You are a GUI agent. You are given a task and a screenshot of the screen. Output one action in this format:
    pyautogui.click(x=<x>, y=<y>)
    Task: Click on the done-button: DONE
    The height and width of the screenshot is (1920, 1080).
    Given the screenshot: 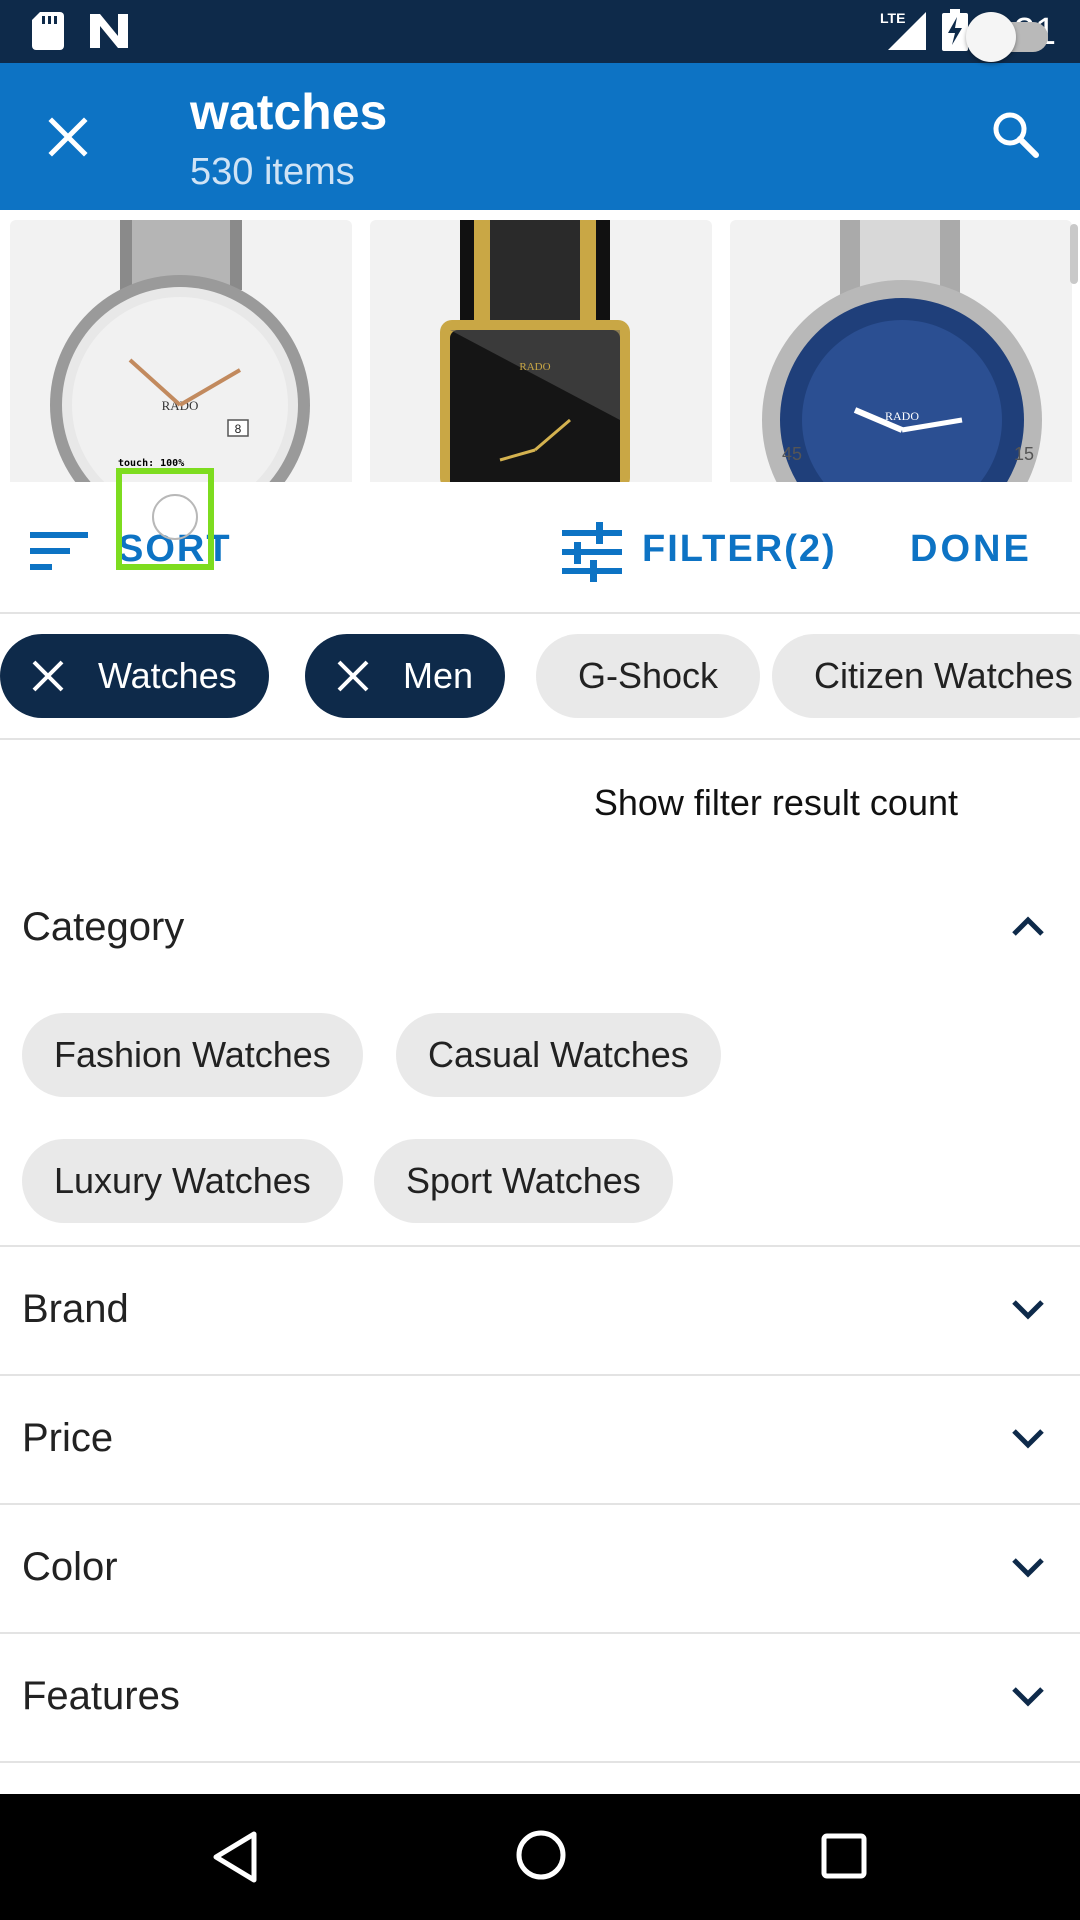 What is the action you would take?
    pyautogui.click(x=971, y=549)
    